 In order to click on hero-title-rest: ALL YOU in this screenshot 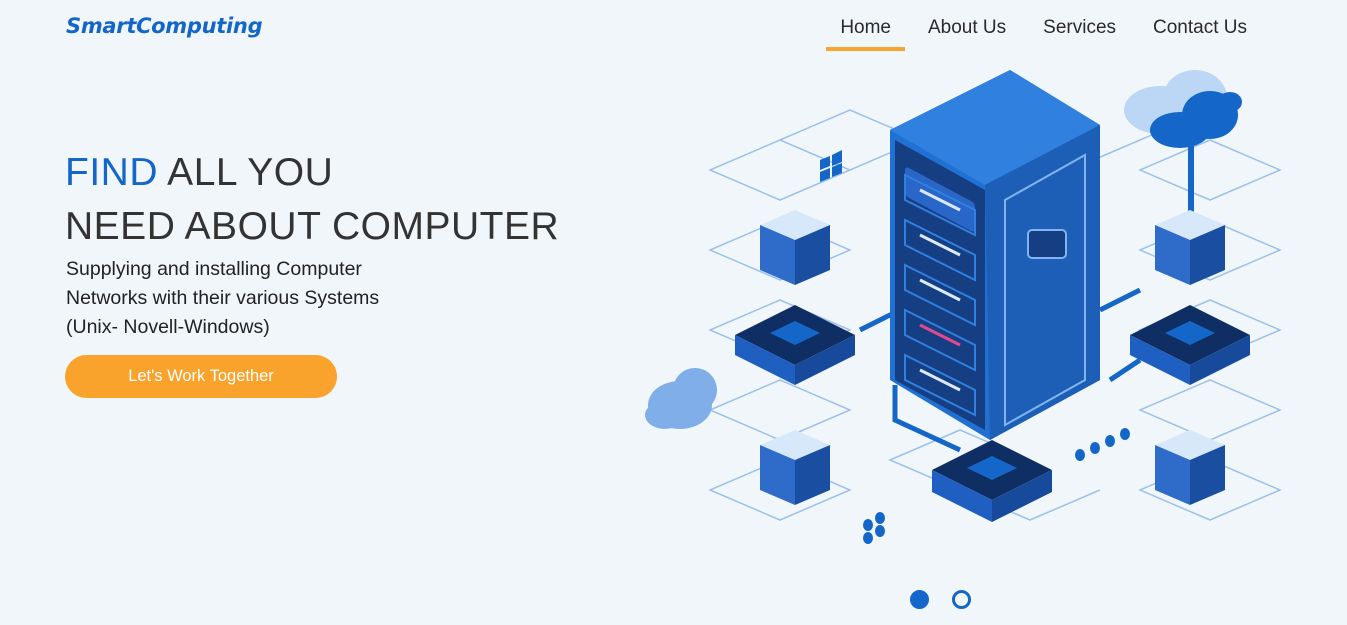, I will do `click(246, 172)`.